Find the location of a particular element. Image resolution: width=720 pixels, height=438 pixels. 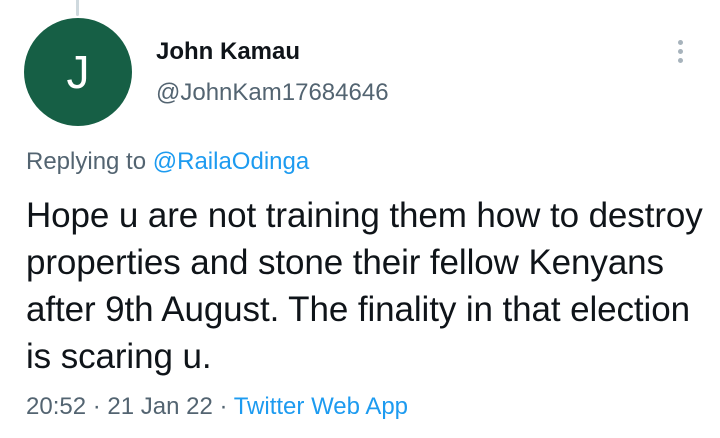

tweet-metadata: 20:52 · 21 Jan 22 · Twitter Web App is located at coordinates (217, 407).